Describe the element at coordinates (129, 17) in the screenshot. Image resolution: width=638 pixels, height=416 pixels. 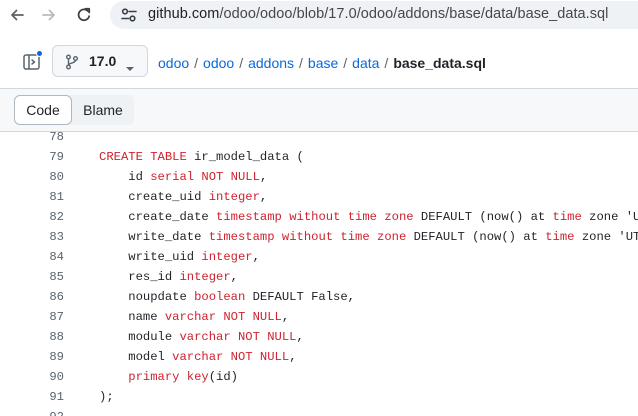
I see `site-settings-icon` at that location.